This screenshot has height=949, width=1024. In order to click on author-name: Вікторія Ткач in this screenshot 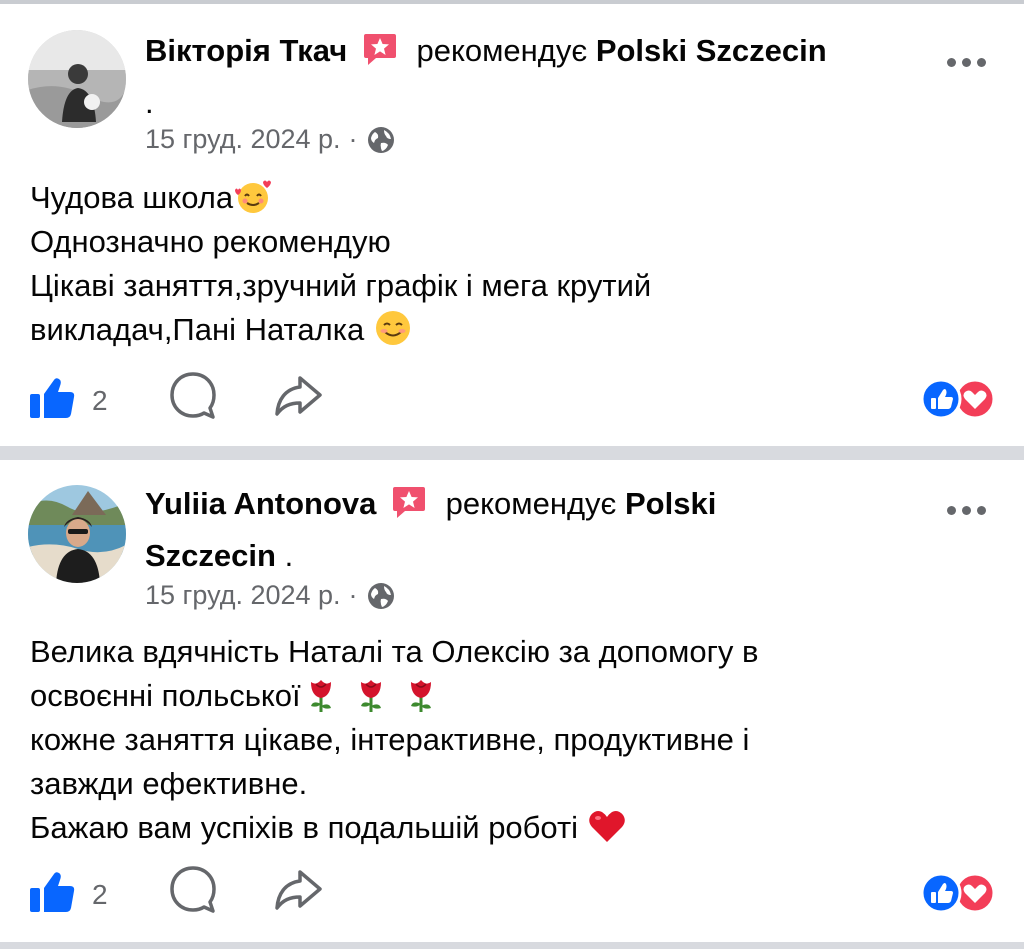, I will do `click(246, 50)`.